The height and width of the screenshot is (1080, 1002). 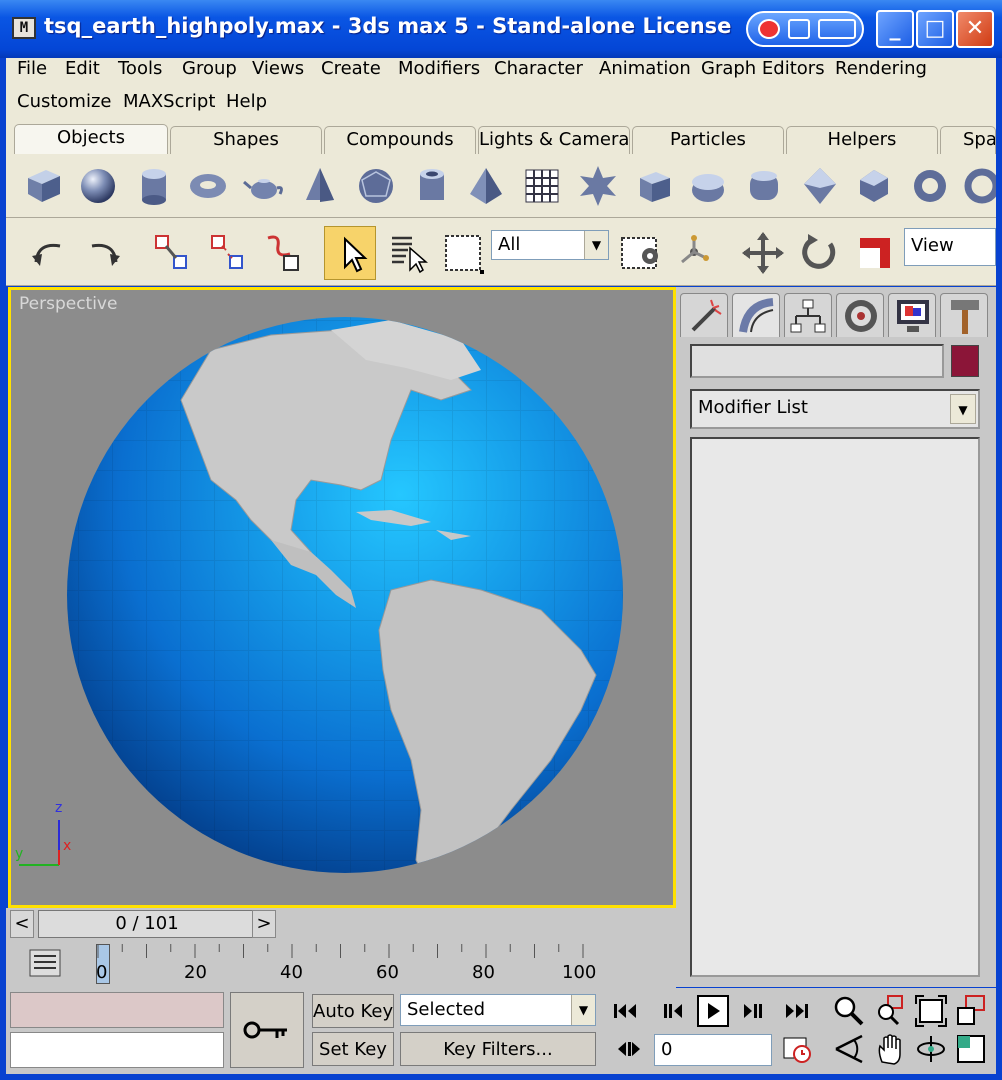 What do you see at coordinates (931, 1049) in the screenshot?
I see `arc-rotate-icon` at bounding box center [931, 1049].